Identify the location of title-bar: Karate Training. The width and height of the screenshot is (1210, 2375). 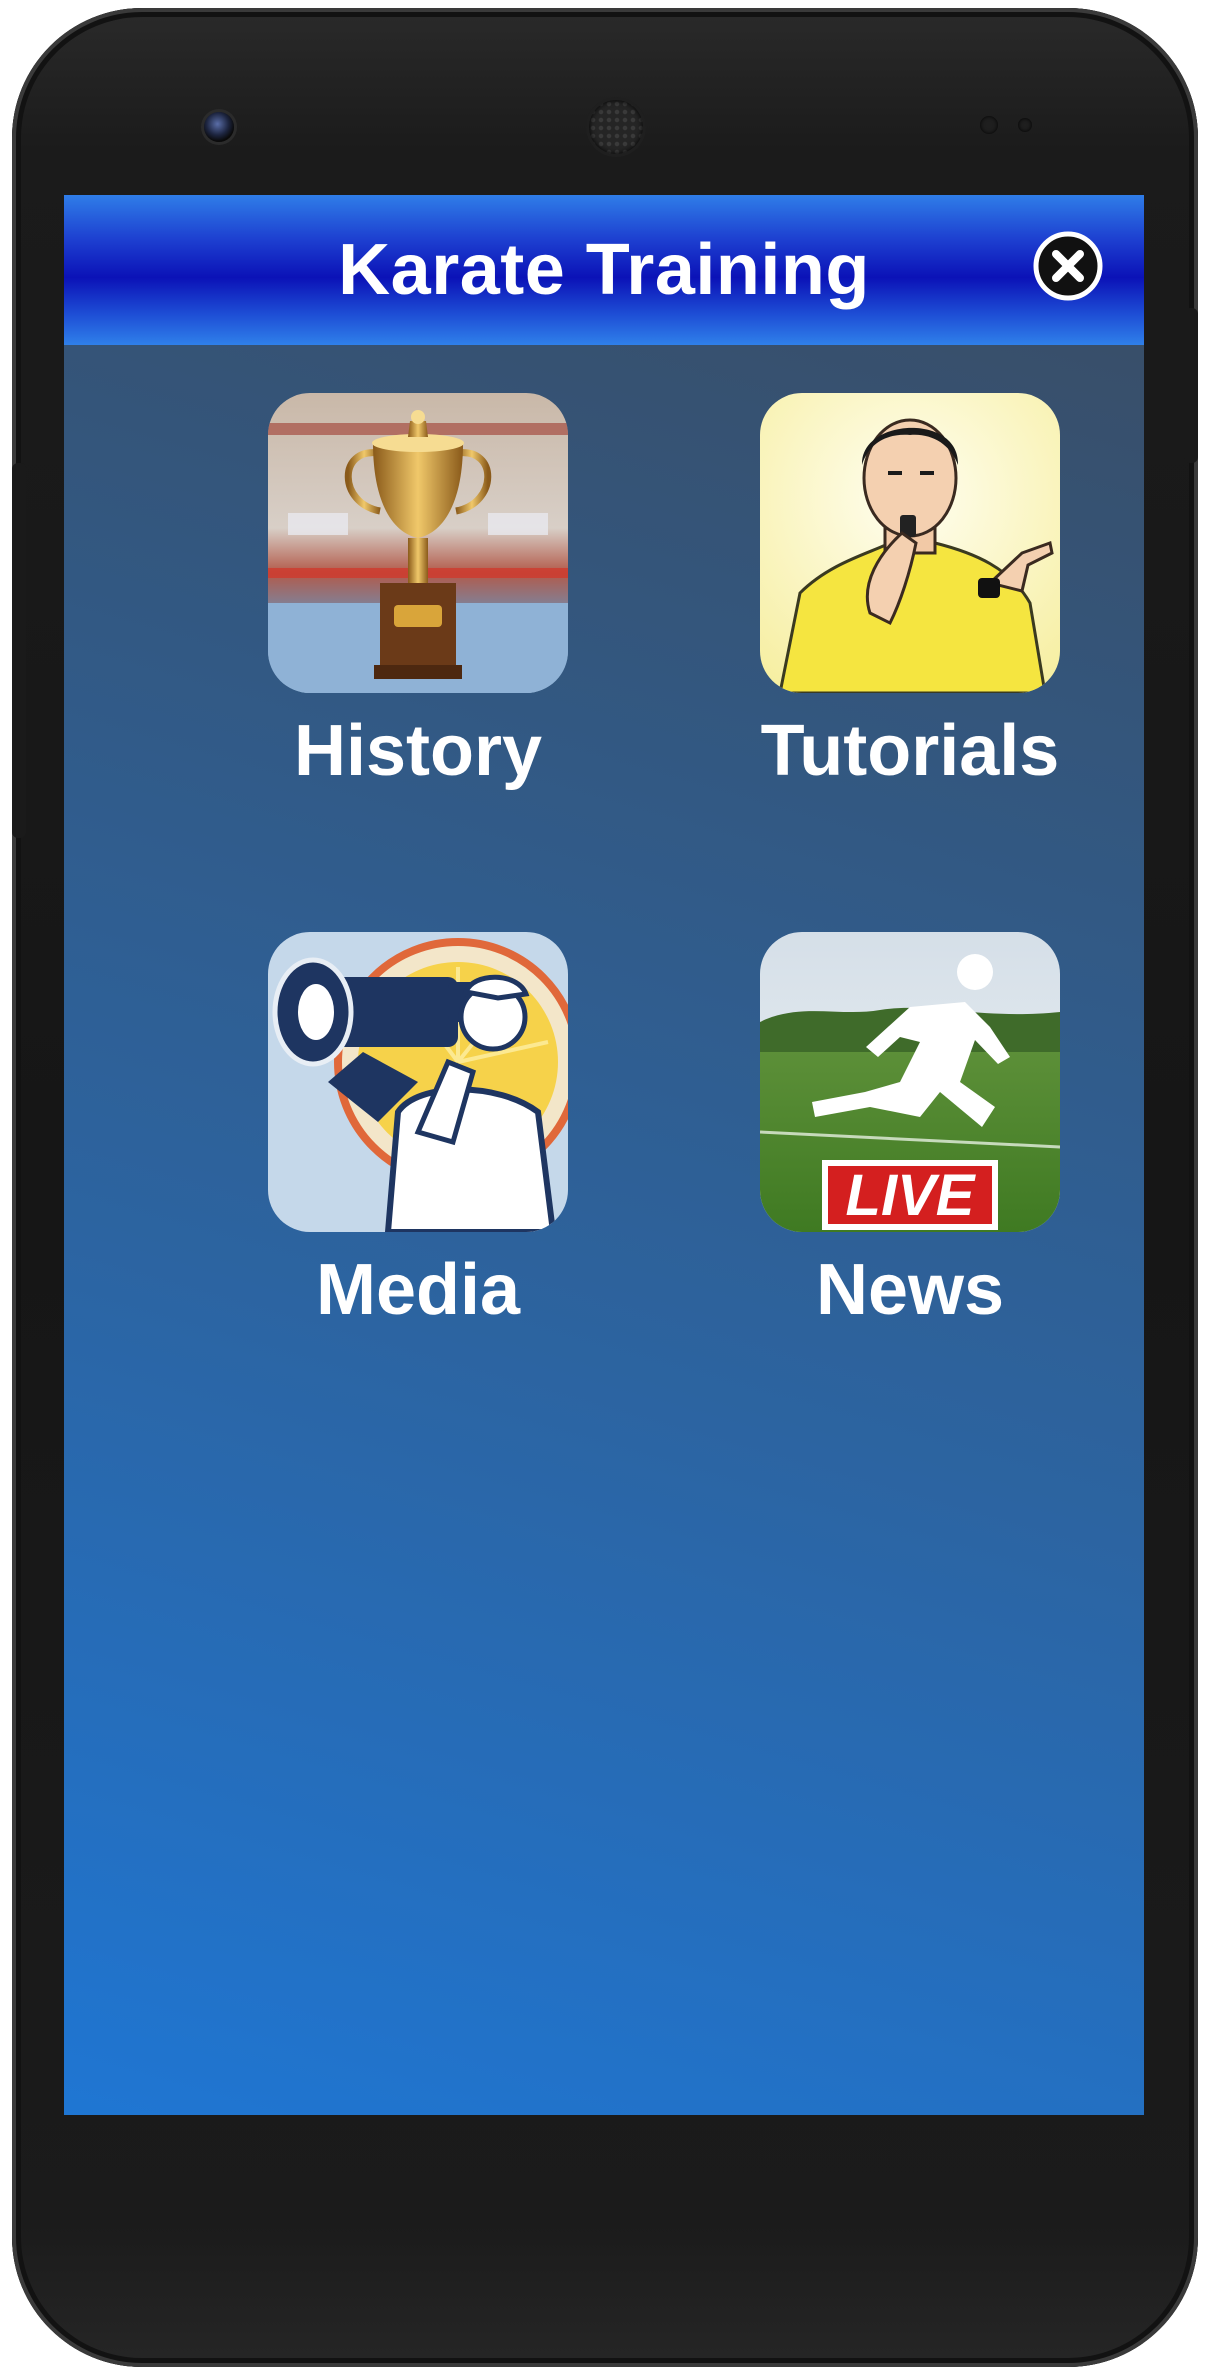
(604, 270).